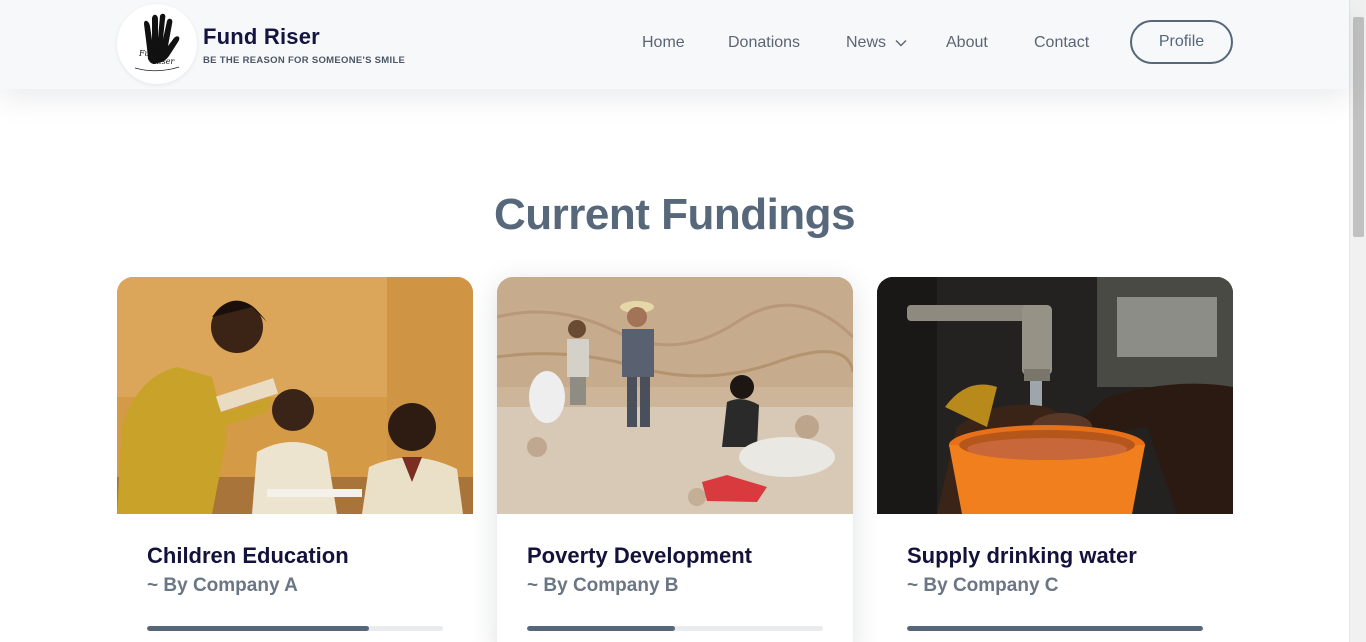 Image resolution: width=1366 pixels, height=642 pixels. I want to click on card-title: Children Education, so click(248, 556).